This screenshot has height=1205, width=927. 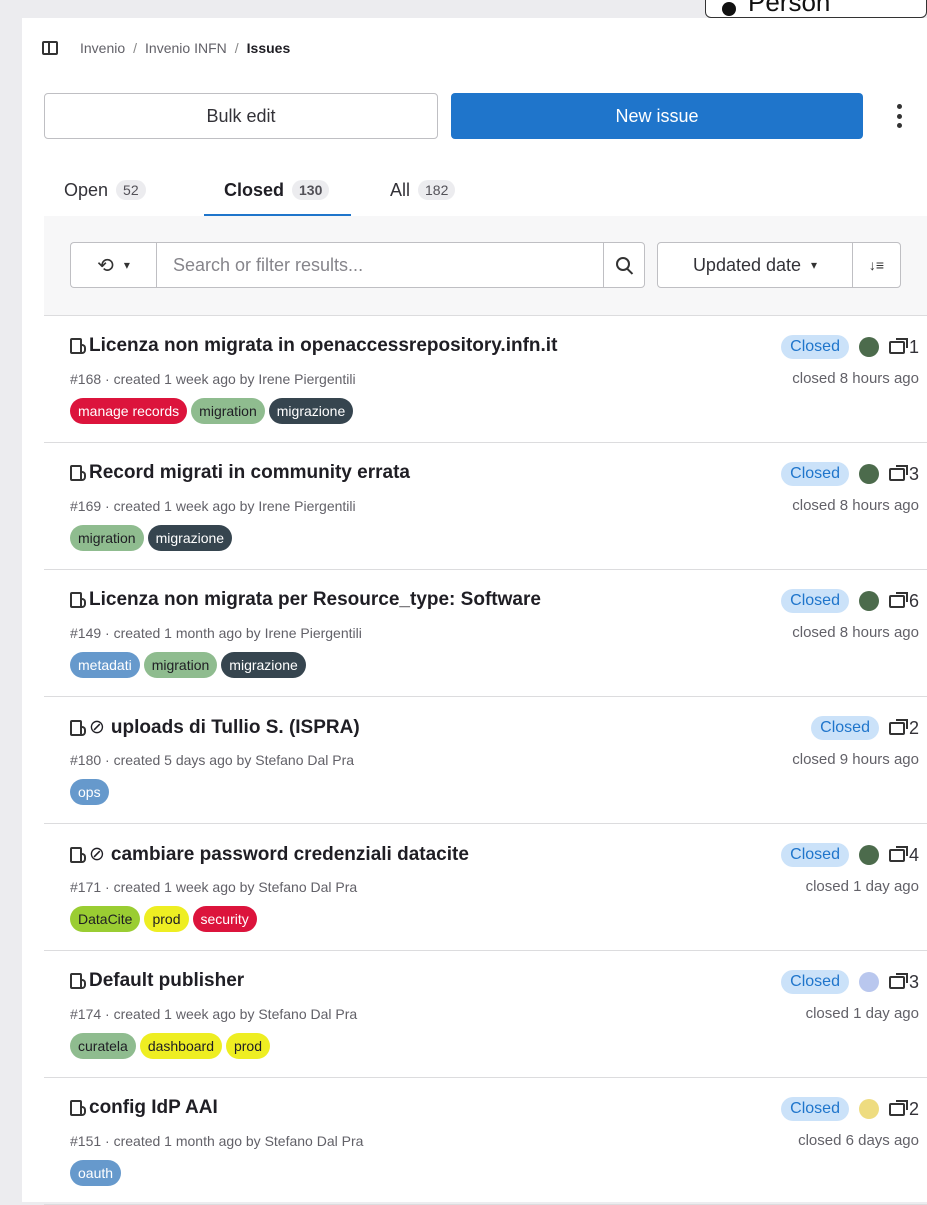 I want to click on tab-all: All 182, so click(x=423, y=190).